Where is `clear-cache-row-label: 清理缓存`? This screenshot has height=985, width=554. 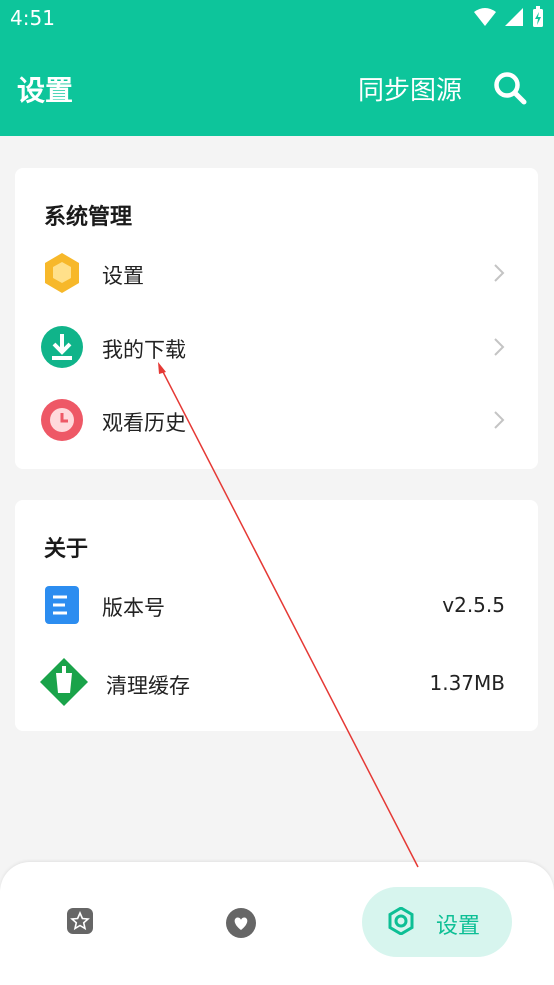
clear-cache-row-label: 清理缓存 is located at coordinates (148, 686).